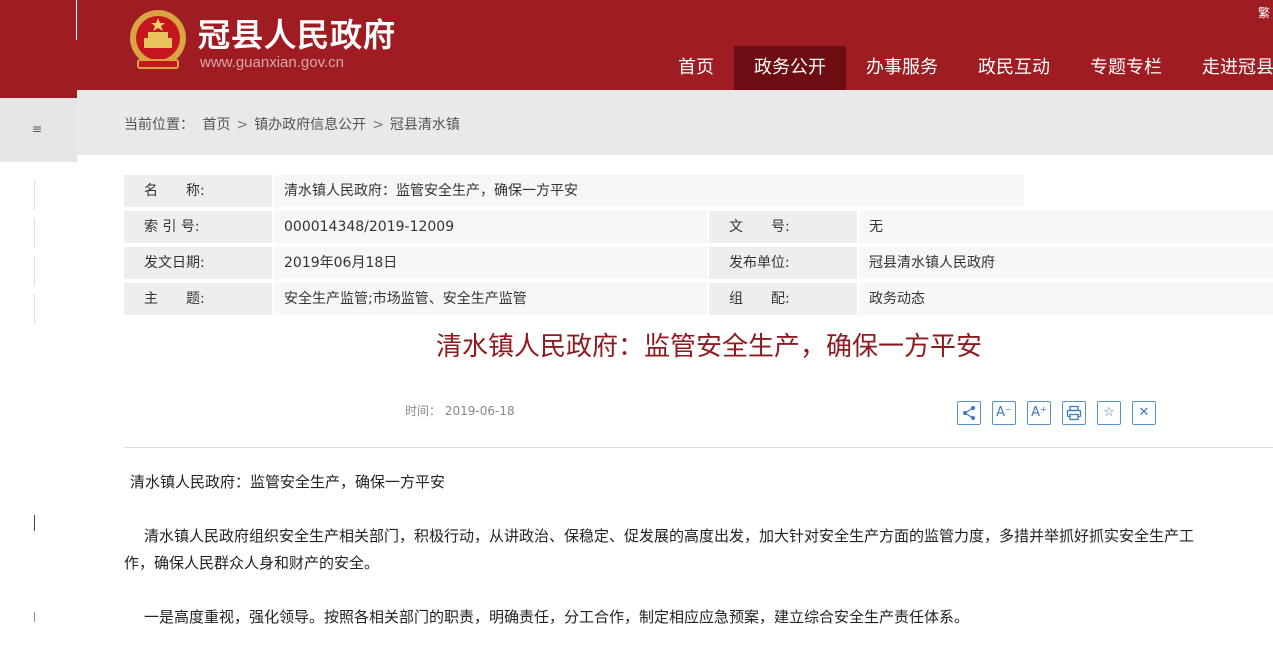 Image resolution: width=1273 pixels, height=666 pixels. I want to click on nav-item-about: 走进冠县, so click(1227, 68).